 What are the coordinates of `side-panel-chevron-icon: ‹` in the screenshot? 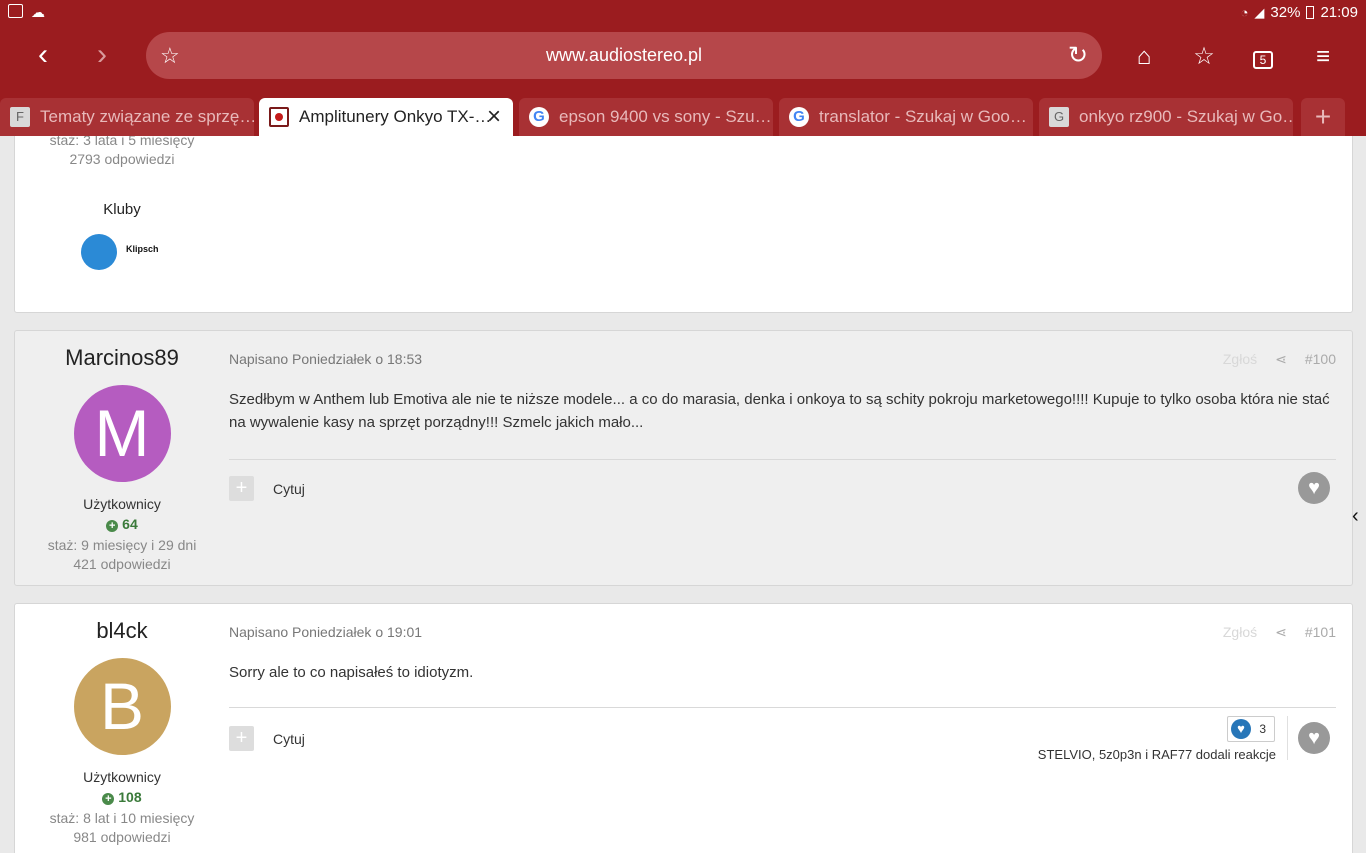 It's located at (1359, 516).